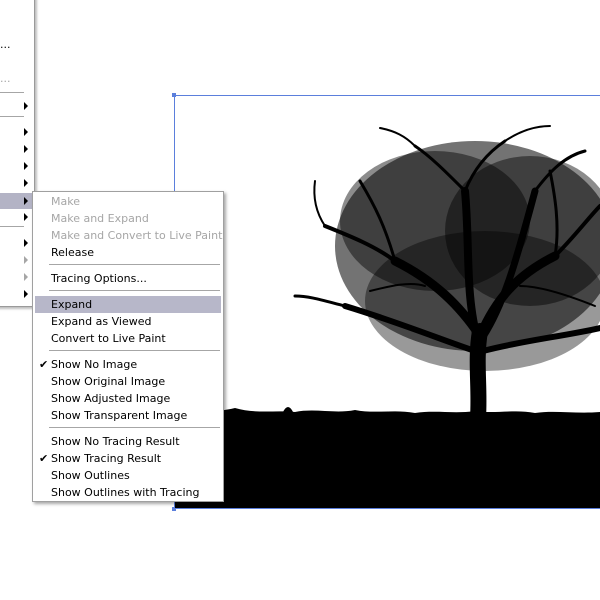 Image resolution: width=600 pixels, height=600 pixels. I want to click on menu-item-label: Show Original Image, so click(108, 381).